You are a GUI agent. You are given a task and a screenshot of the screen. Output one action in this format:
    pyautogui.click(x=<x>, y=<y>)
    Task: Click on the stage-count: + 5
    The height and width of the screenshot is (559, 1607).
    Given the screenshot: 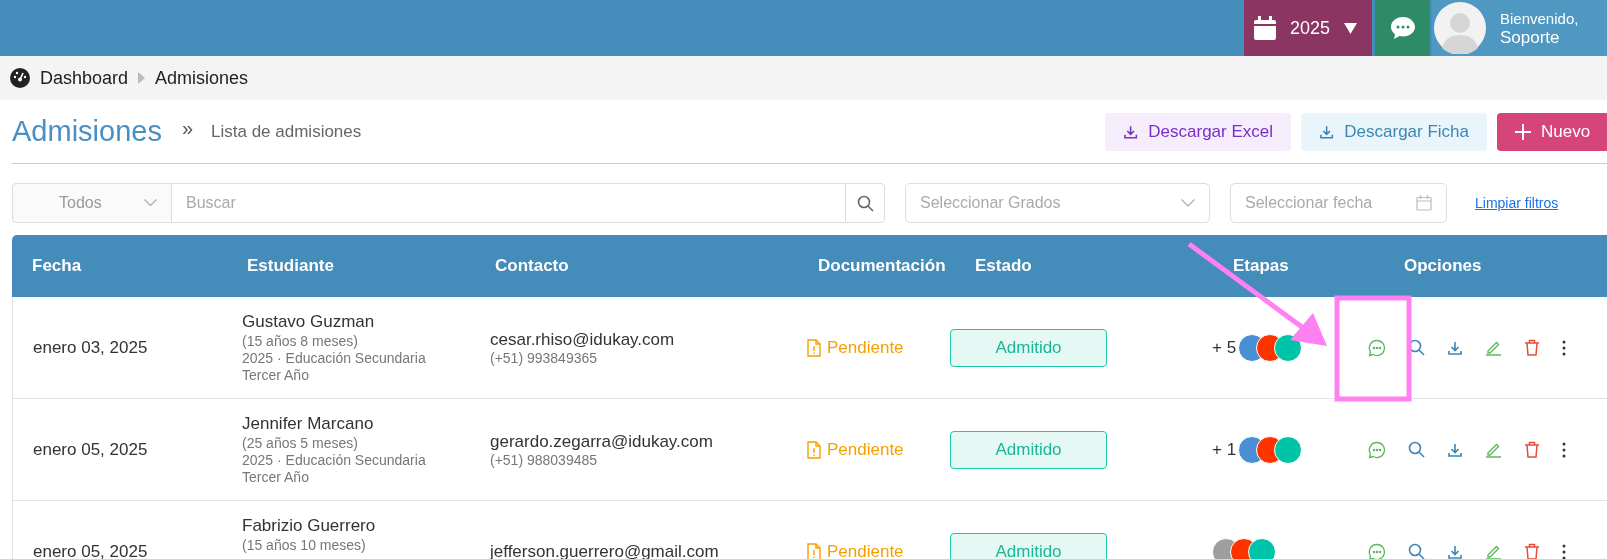 What is the action you would take?
    pyautogui.click(x=1224, y=347)
    